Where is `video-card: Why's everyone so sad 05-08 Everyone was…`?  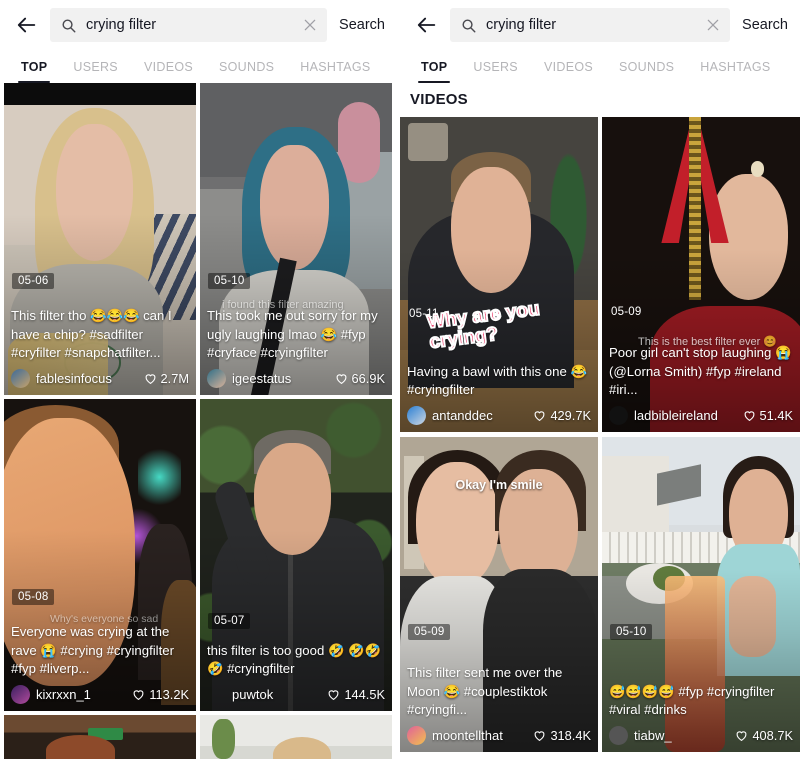 video-card: Why's everyone so sad 05-08 Everyone was… is located at coordinates (100, 555).